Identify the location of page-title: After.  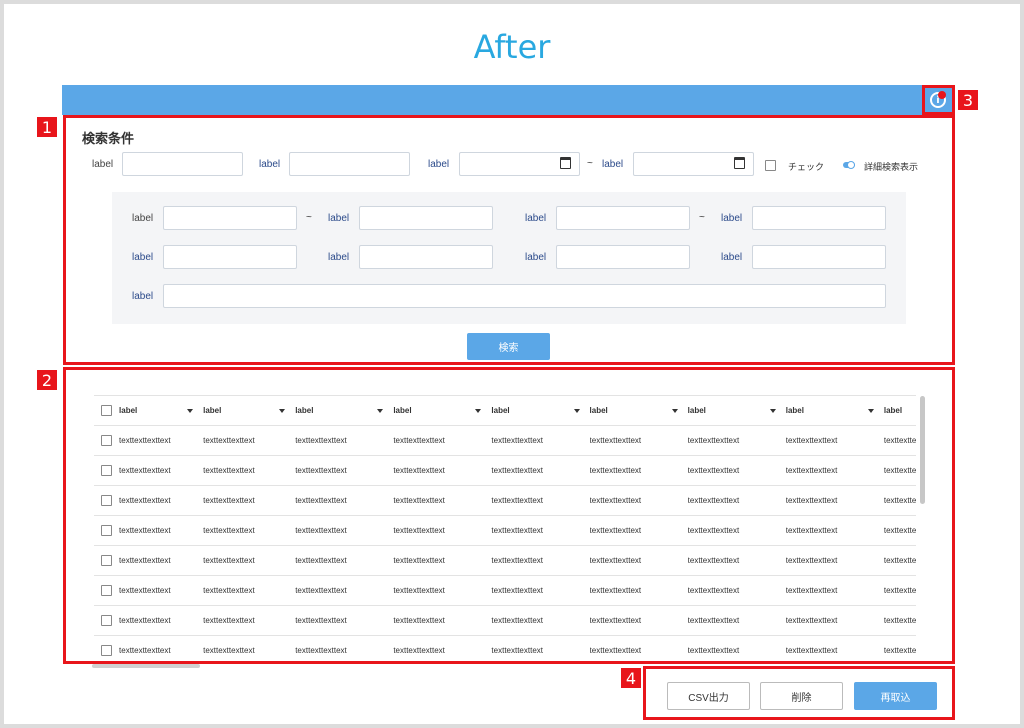
(512, 47).